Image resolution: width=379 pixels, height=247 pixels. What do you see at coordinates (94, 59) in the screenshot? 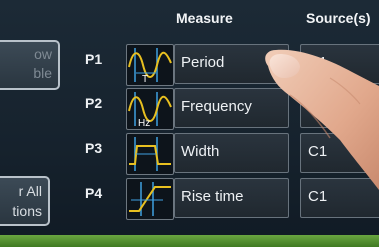
I see `row-label-p1: P1` at bounding box center [94, 59].